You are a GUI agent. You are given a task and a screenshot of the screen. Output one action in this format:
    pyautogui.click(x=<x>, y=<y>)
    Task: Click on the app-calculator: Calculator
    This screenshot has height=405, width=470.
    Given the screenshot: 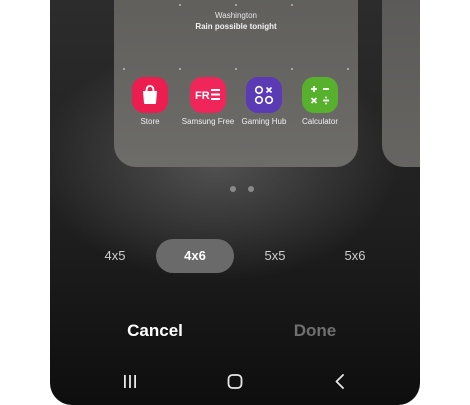 What is the action you would take?
    pyautogui.click(x=320, y=101)
    